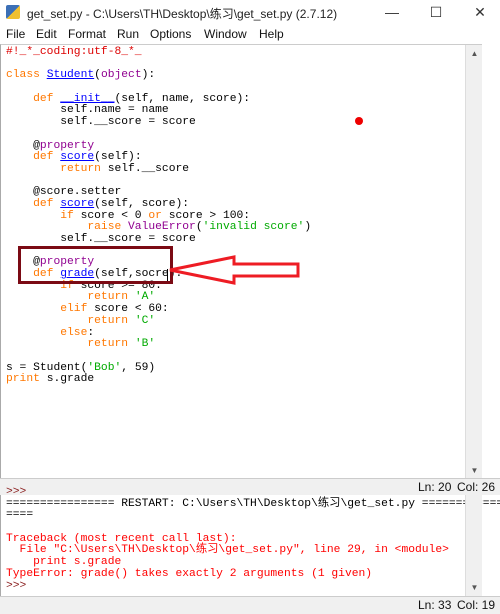 The height and width of the screenshot is (614, 500). What do you see at coordinates (145, 320) in the screenshot?
I see `code-token: 'C'` at bounding box center [145, 320].